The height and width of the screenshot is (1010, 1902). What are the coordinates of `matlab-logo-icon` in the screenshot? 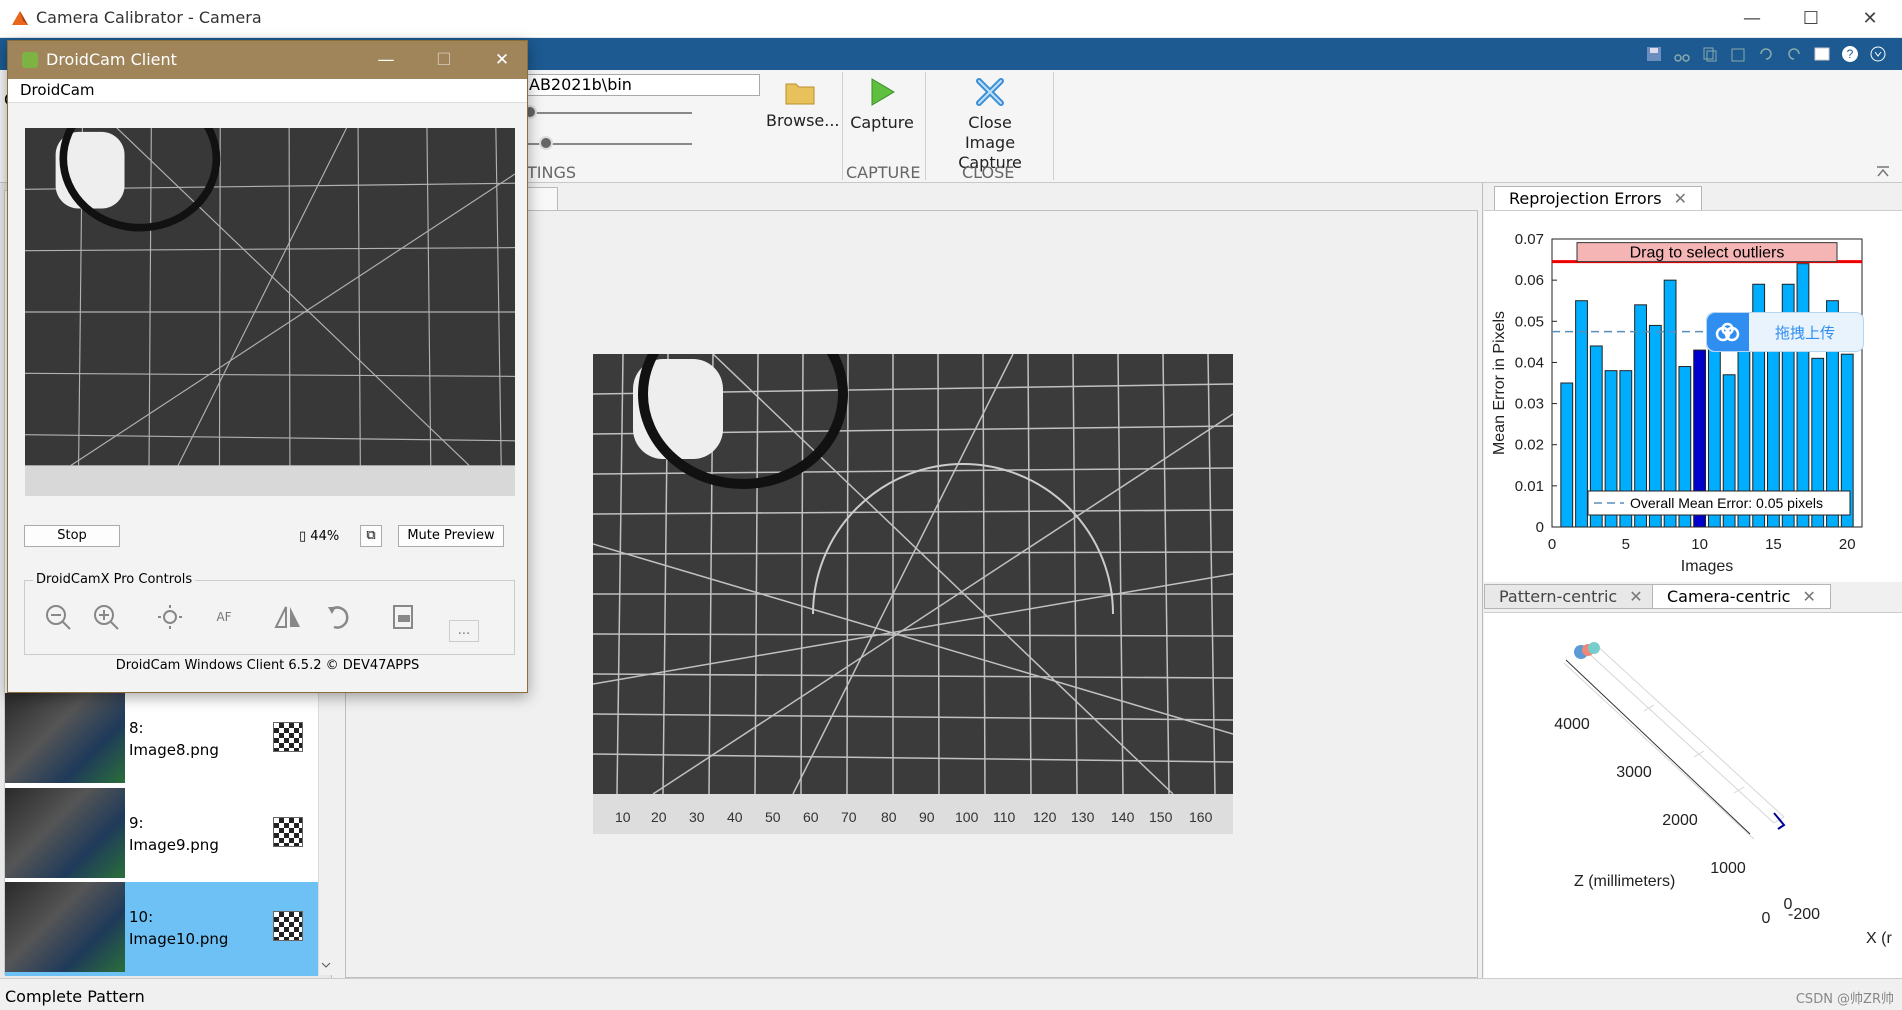 It's located at (20, 18).